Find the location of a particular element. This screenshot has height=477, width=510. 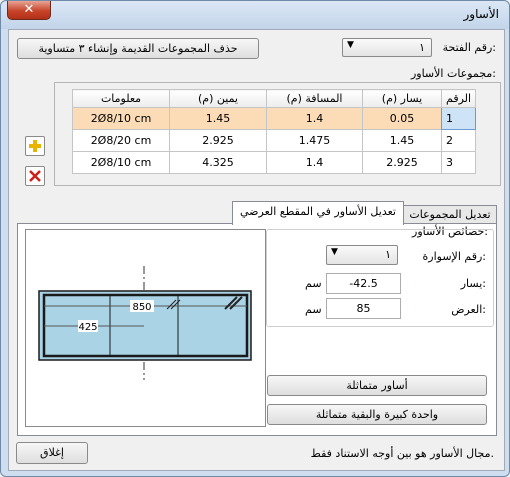

close-button: إغلاق is located at coordinates (52, 453).